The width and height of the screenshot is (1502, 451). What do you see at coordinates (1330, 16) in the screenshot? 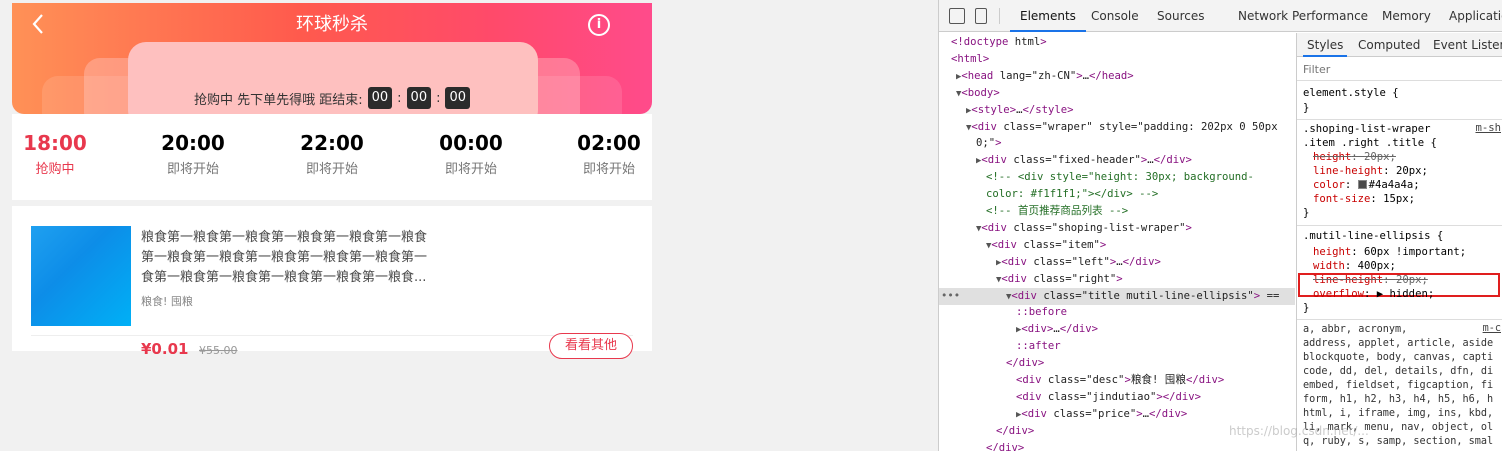
I see `tab-performance: Performance` at bounding box center [1330, 16].